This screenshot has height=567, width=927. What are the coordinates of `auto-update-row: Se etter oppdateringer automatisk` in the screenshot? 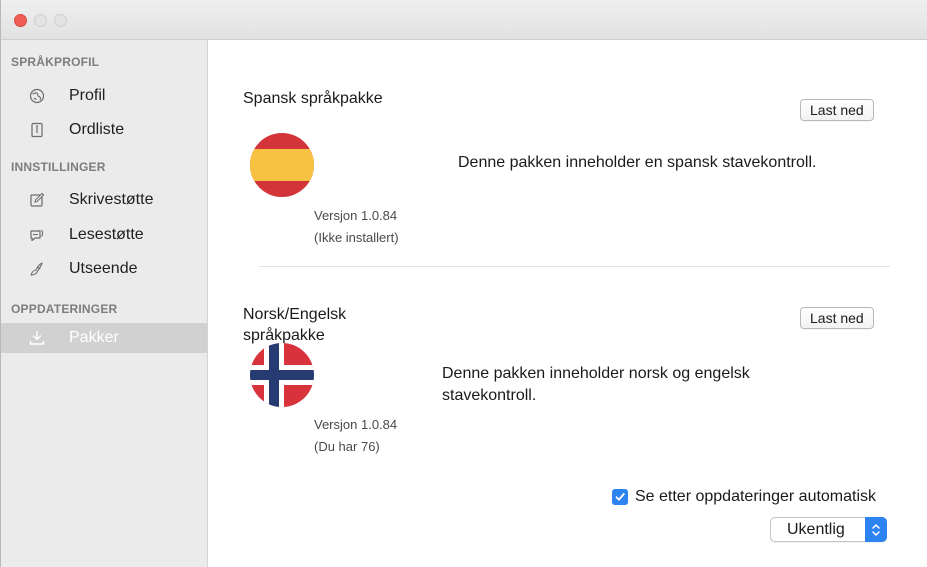 It's located at (744, 497).